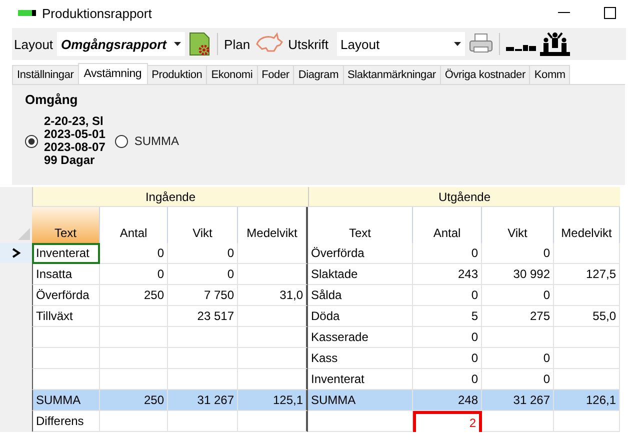 This screenshot has height=441, width=638. Describe the element at coordinates (610, 13) in the screenshot. I see `maximize-icon` at that location.